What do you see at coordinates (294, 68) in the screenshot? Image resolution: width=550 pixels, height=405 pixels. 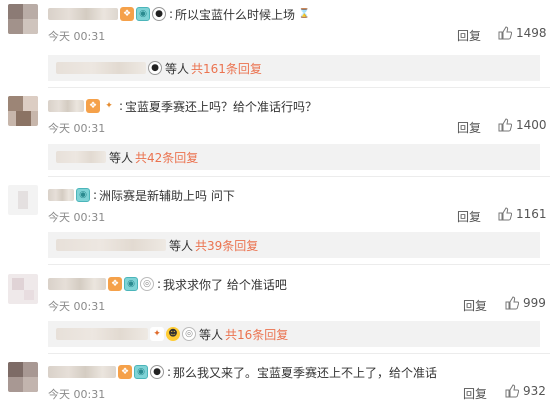 I see `sub-replies-bar: ● 等人 共161条回复` at bounding box center [294, 68].